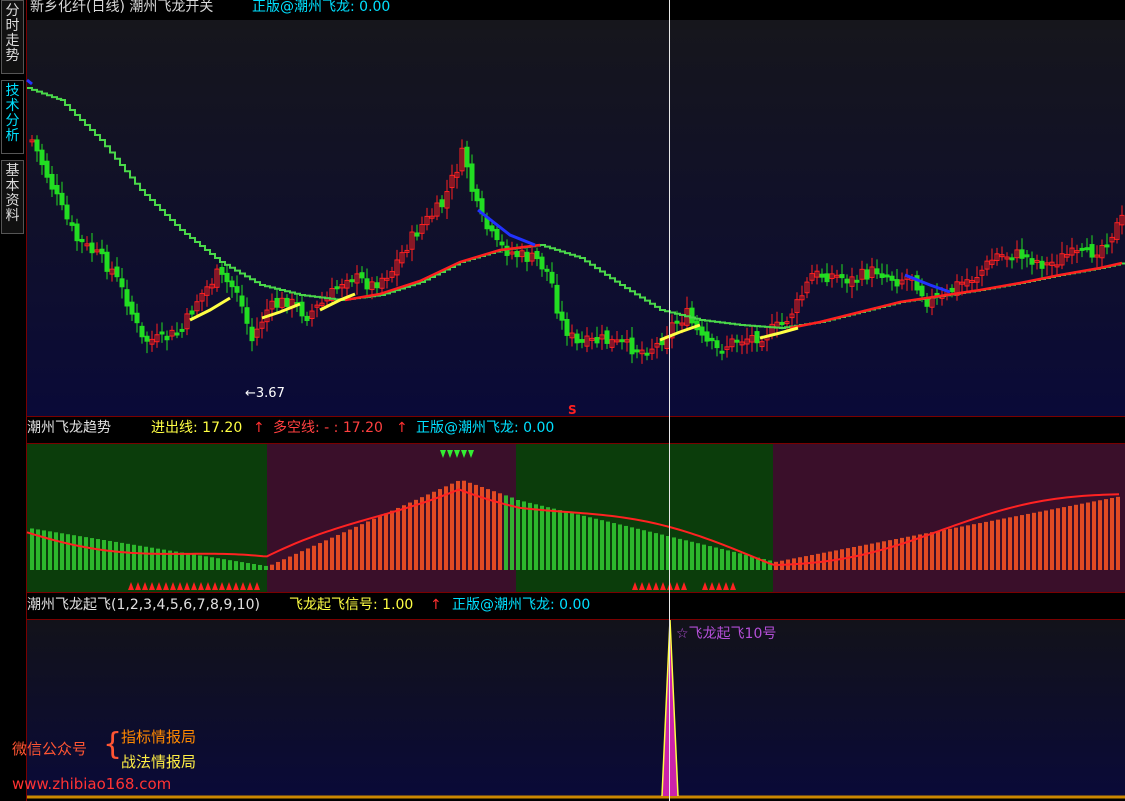 This screenshot has width=1125, height=801. Describe the element at coordinates (113, 744) in the screenshot. I see `watermark-brace: {` at that location.